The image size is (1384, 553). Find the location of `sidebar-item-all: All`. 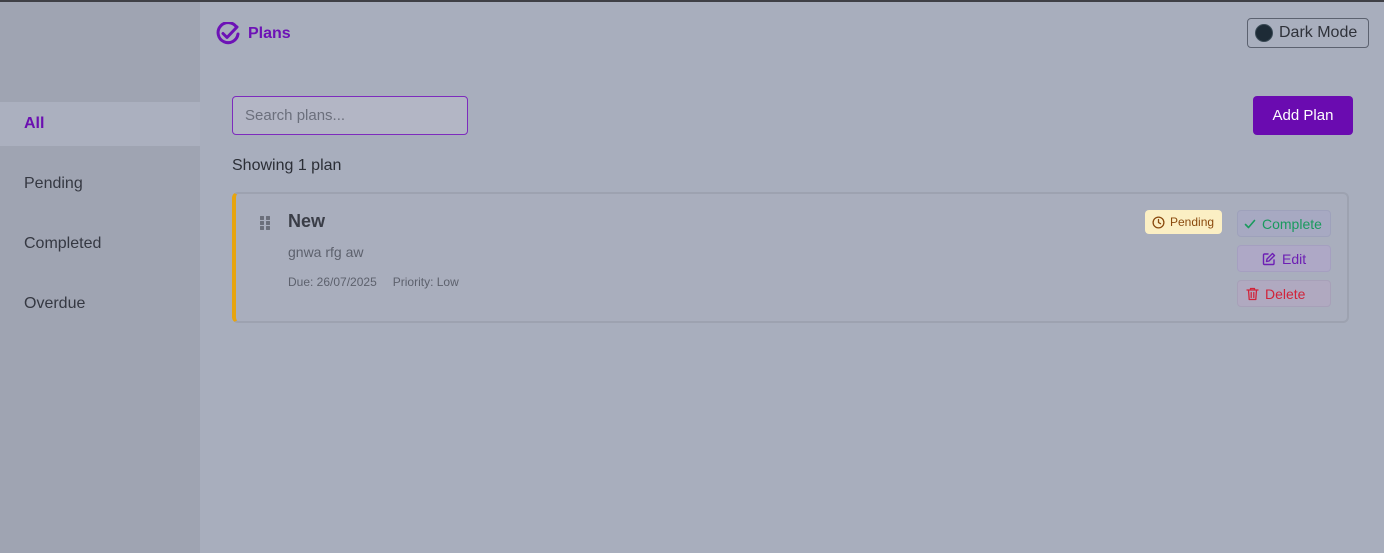

sidebar-item-all: All is located at coordinates (100, 124).